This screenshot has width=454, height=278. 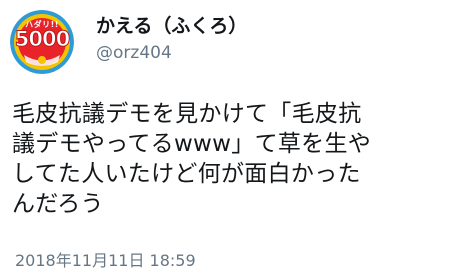 I want to click on author-avatar: ハダリ!! 5000, so click(x=42, y=42).